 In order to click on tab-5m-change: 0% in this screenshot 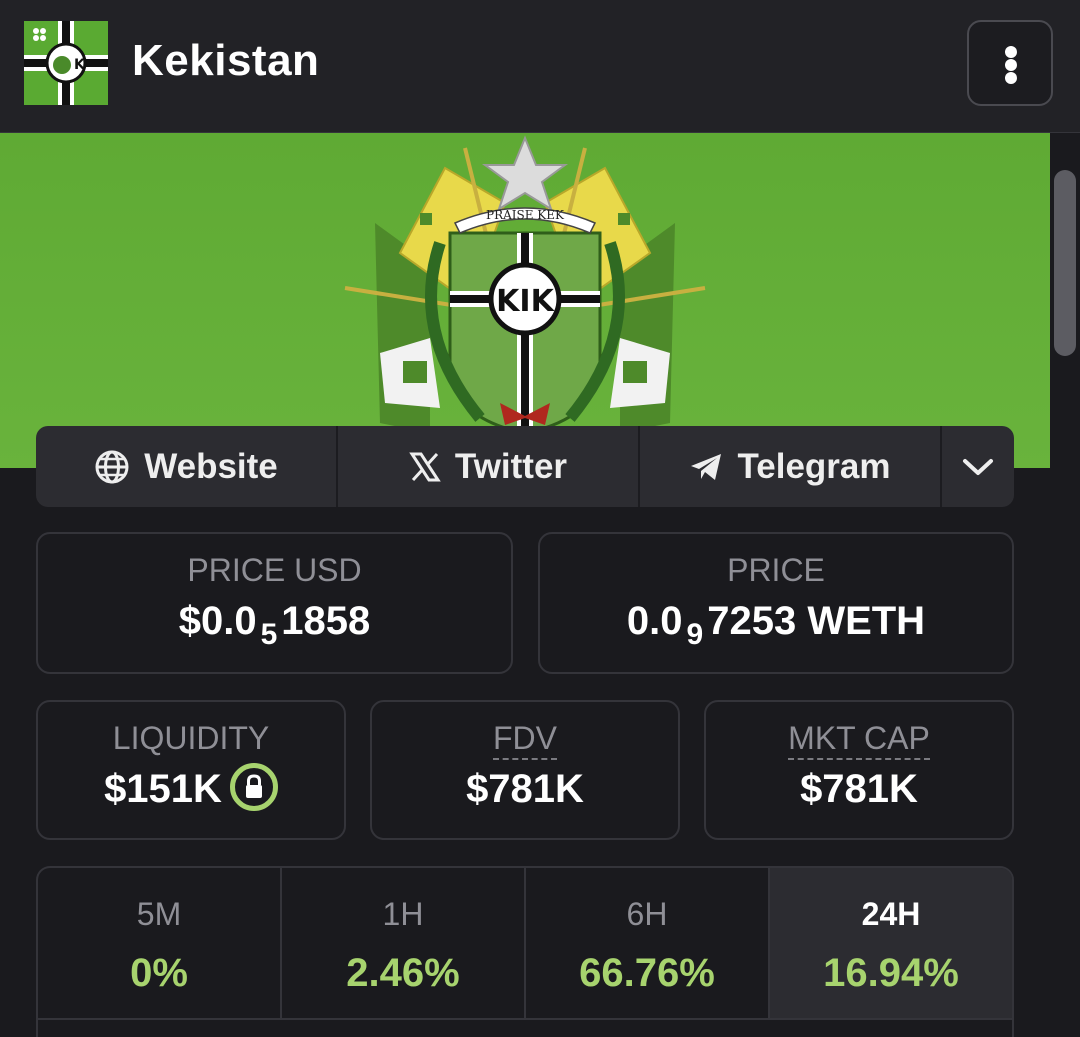, I will do `click(159, 973)`.